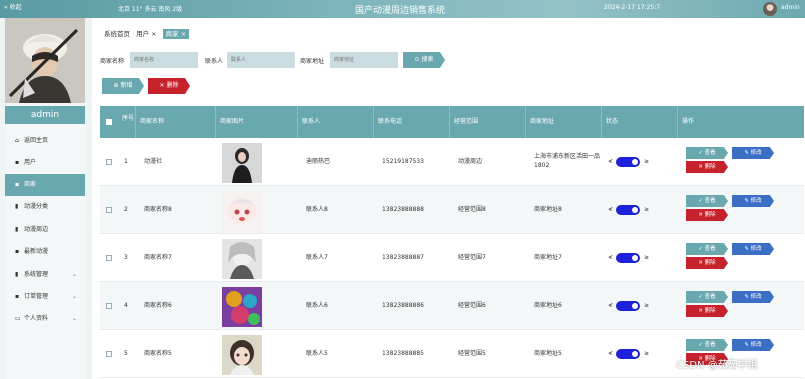 The height and width of the screenshot is (379, 805). I want to click on toggle-left-label: ≮, so click(611, 305).